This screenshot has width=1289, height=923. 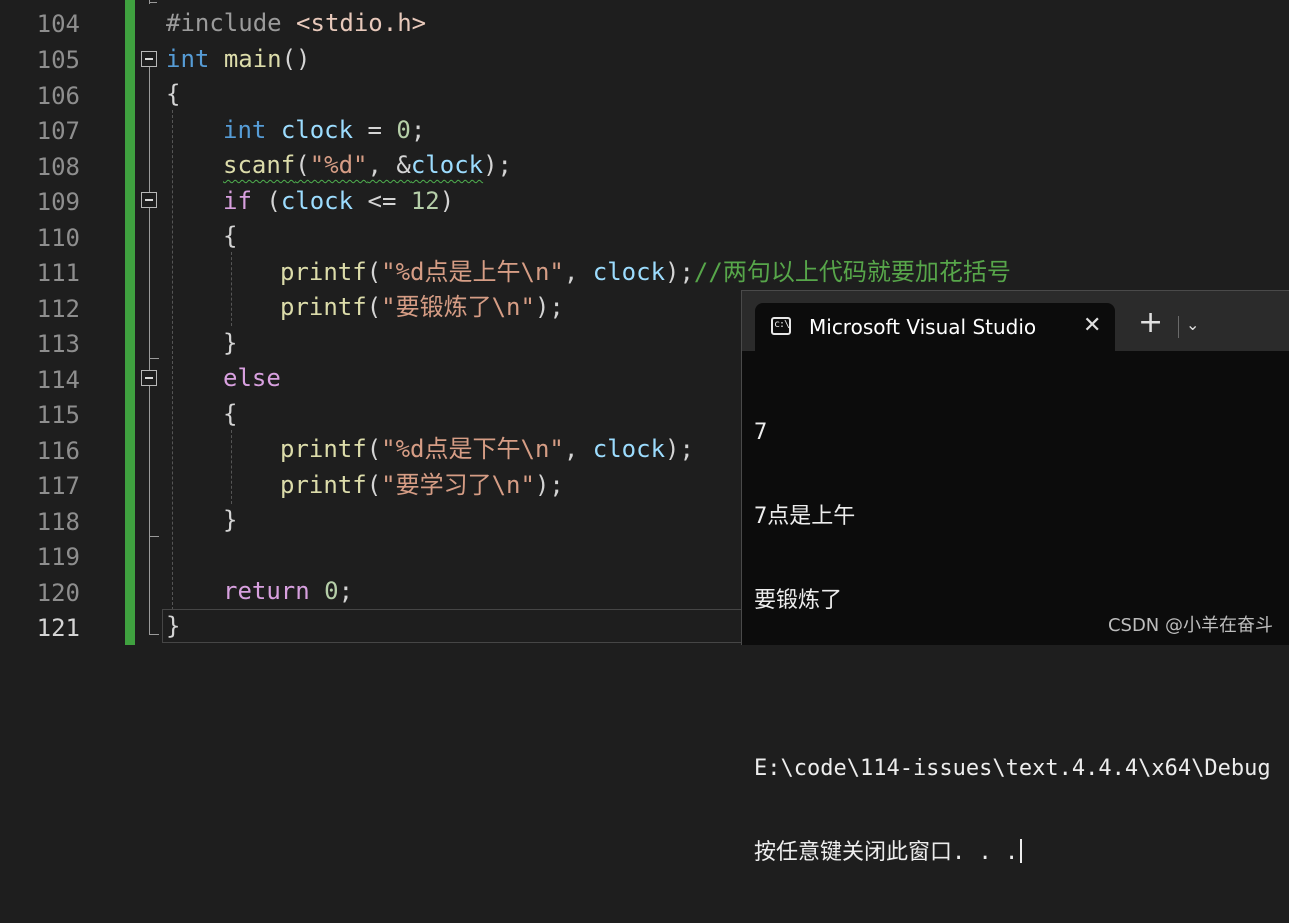 I want to click on warning-squiggle: scanf("%d", &clock, so click(x=353, y=165).